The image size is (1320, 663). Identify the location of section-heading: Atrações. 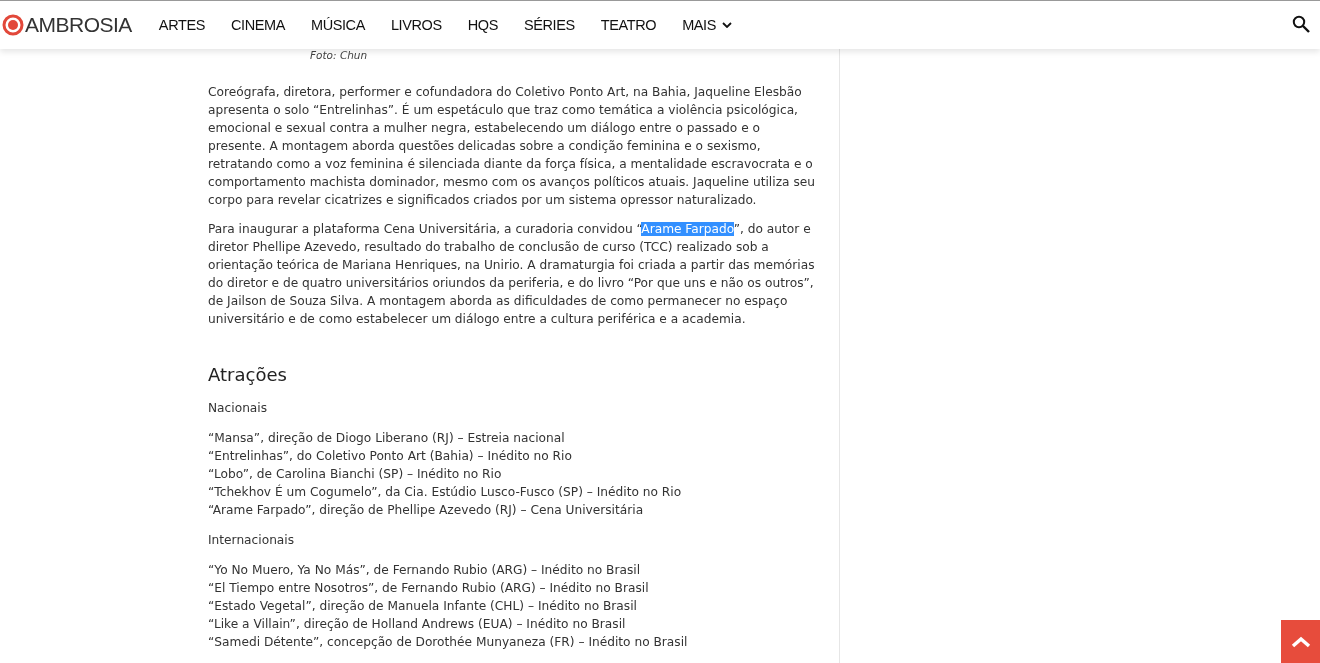
(248, 374).